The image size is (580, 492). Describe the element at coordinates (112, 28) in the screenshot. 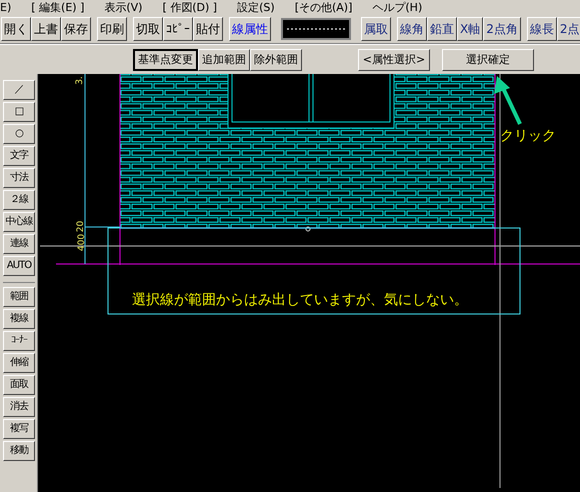

I see `toolbar-button: 印刷` at that location.